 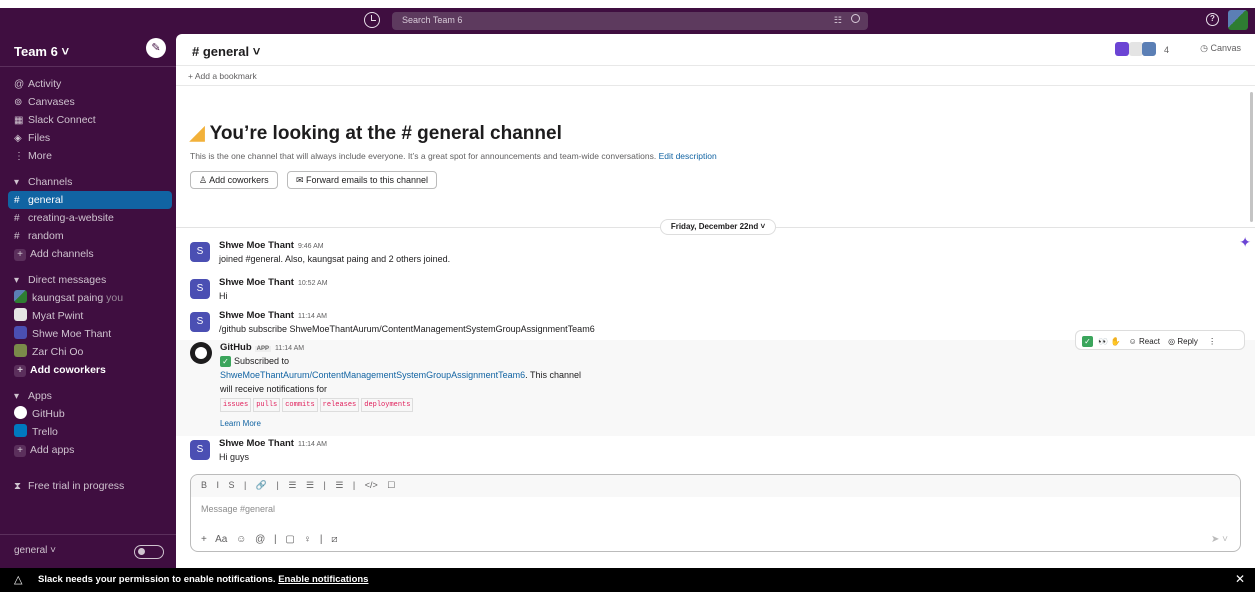 What do you see at coordinates (88, 370) in the screenshot?
I see `add-coworkers-button: + Add coworkers` at bounding box center [88, 370].